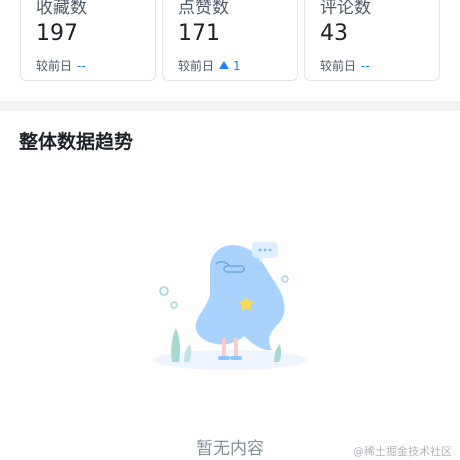 This screenshot has width=460, height=460. What do you see at coordinates (224, 65) in the screenshot?
I see `arrow-up-icon` at bounding box center [224, 65].